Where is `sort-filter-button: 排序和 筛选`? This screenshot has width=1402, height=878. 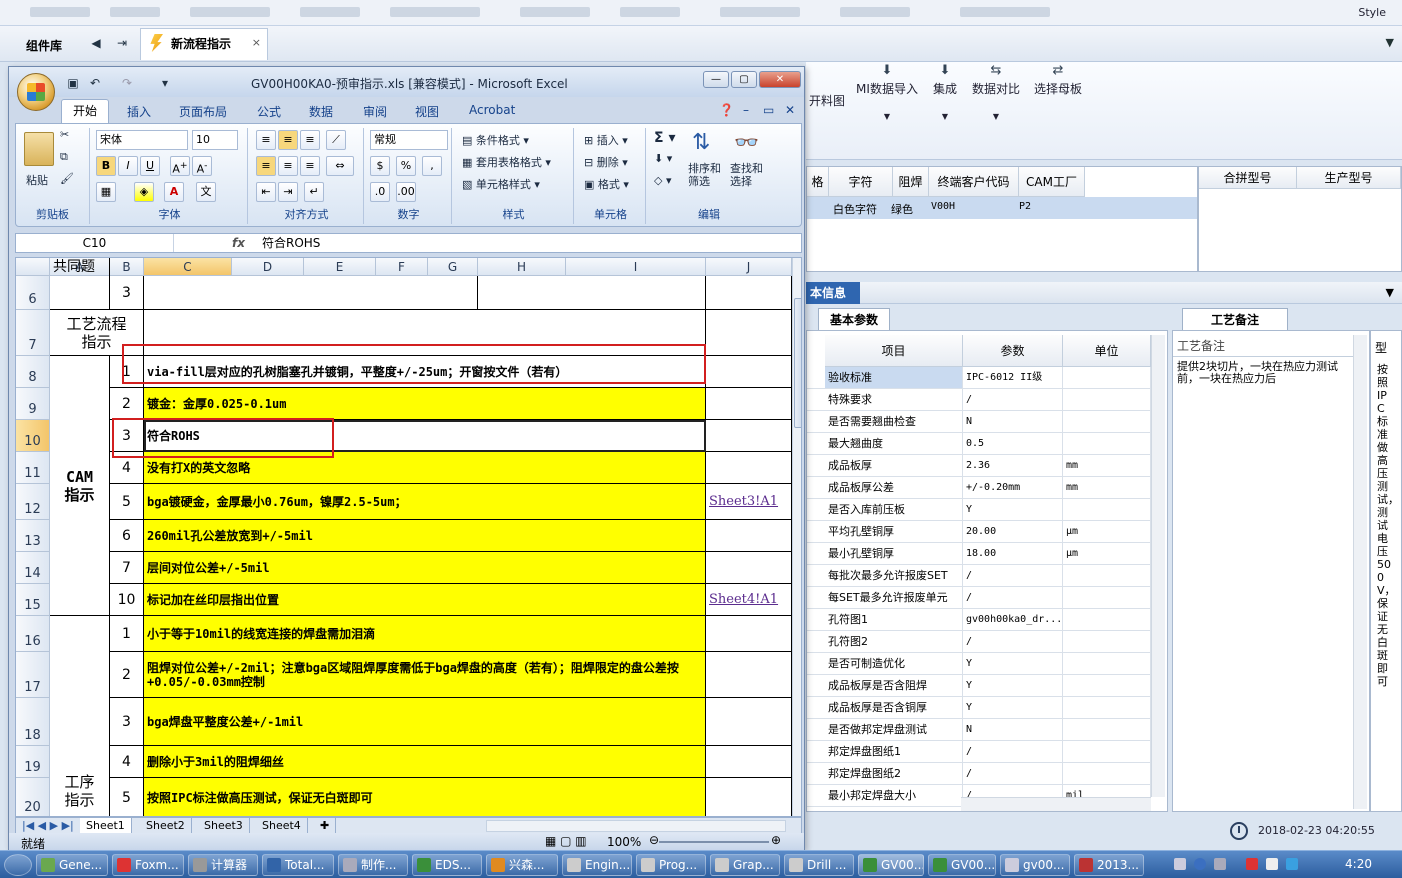 sort-filter-button: 排序和 筛选 is located at coordinates (704, 175).